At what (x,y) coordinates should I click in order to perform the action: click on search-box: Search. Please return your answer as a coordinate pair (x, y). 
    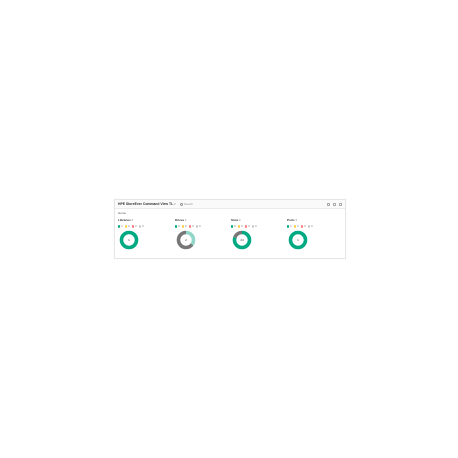
    Looking at the image, I should click on (186, 204).